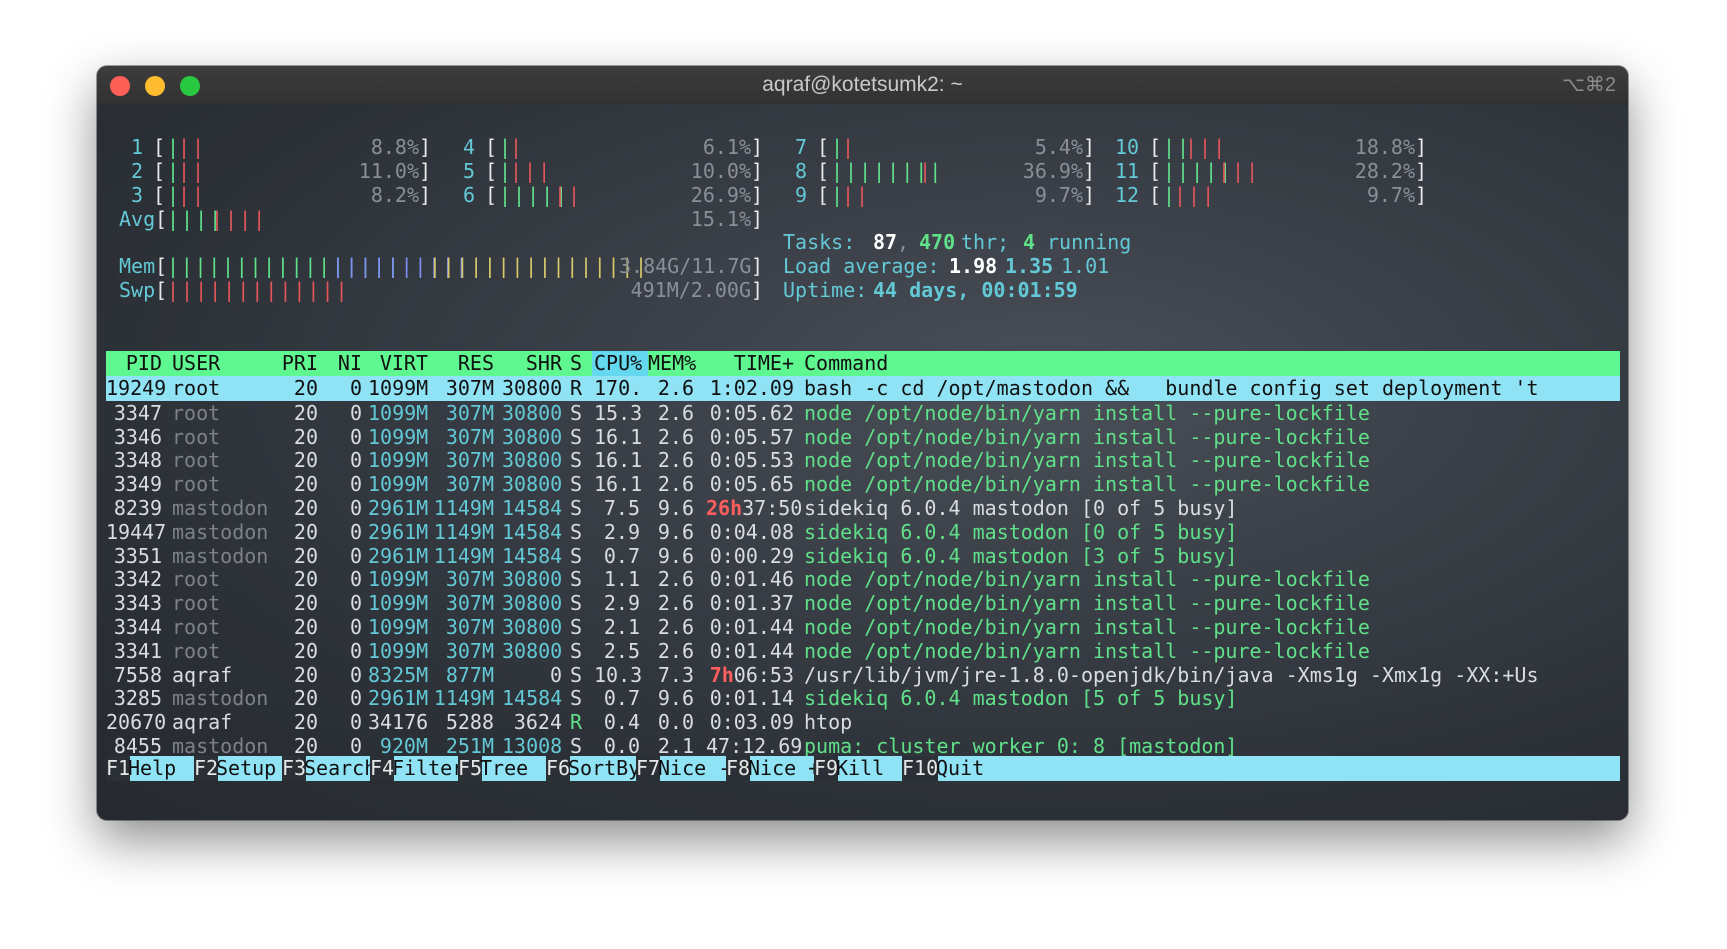 The image size is (1727, 949). I want to click on avg-bar-red: ||||, so click(239, 219).